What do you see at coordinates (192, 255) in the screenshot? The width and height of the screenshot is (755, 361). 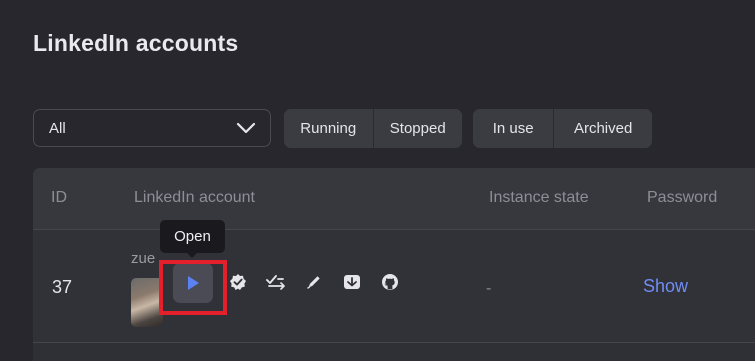 I see `tooltip-arrow` at bounding box center [192, 255].